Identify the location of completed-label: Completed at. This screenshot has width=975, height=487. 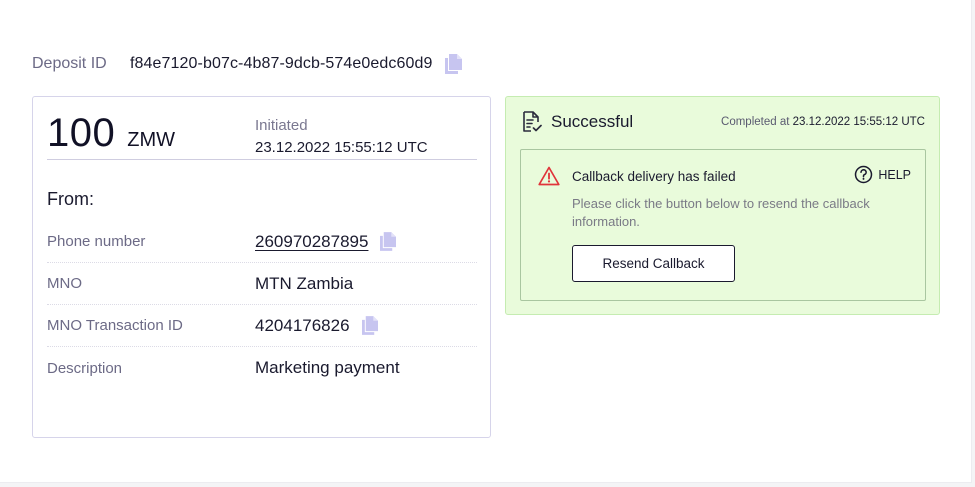
(755, 122).